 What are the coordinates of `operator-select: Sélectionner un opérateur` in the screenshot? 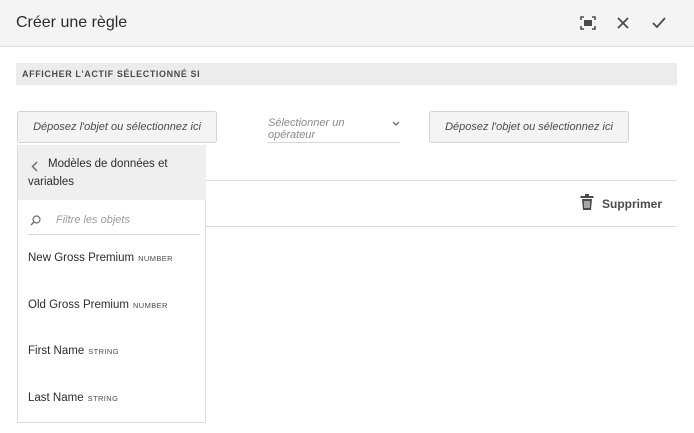 It's located at (334, 130).